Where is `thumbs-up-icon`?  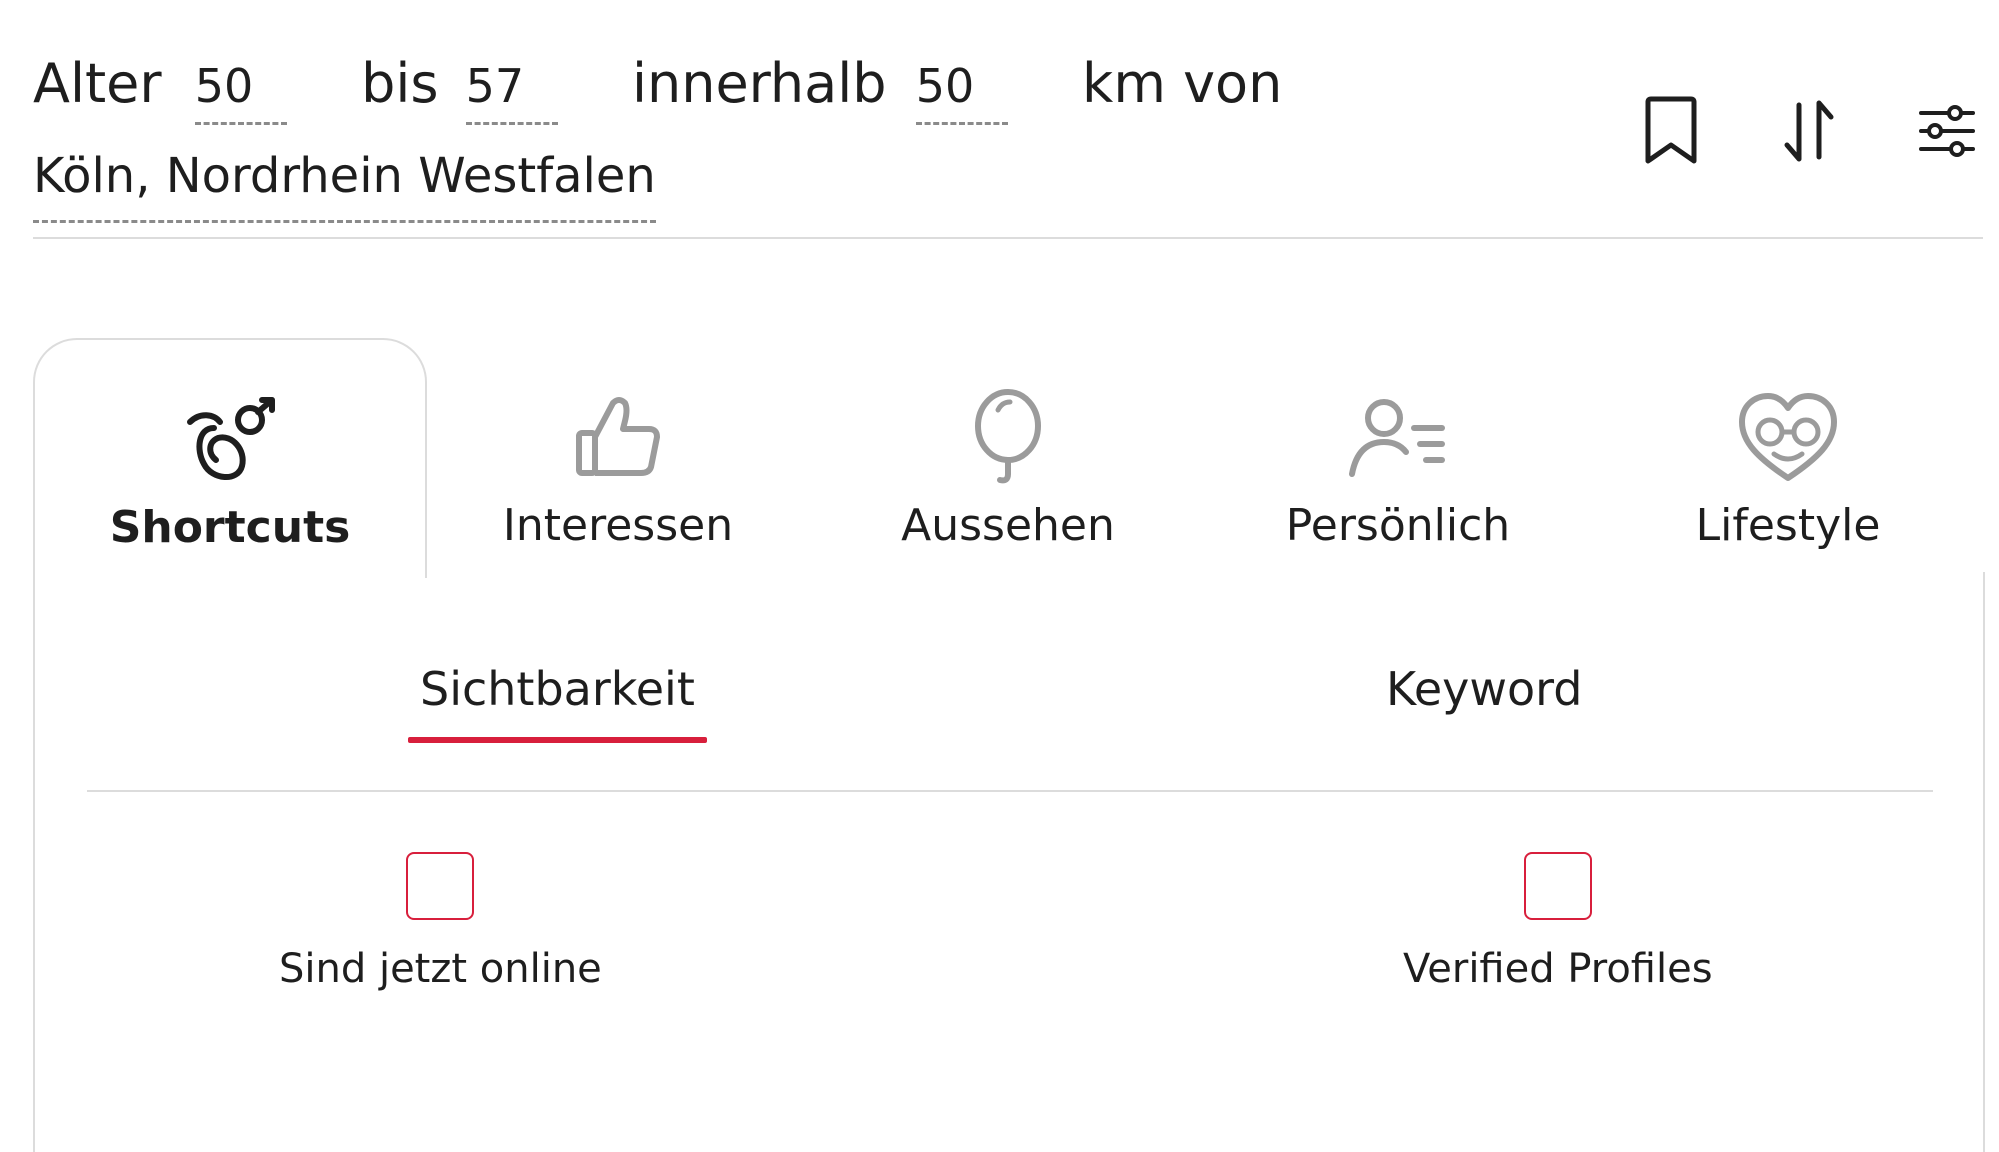 thumbs-up-icon is located at coordinates (618, 436).